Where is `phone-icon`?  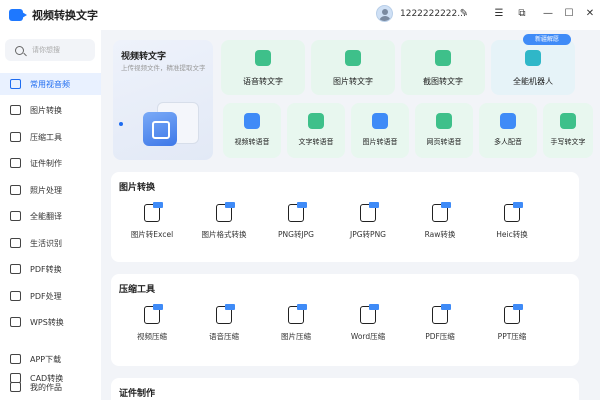
phone-icon is located at coordinates (15, 359).